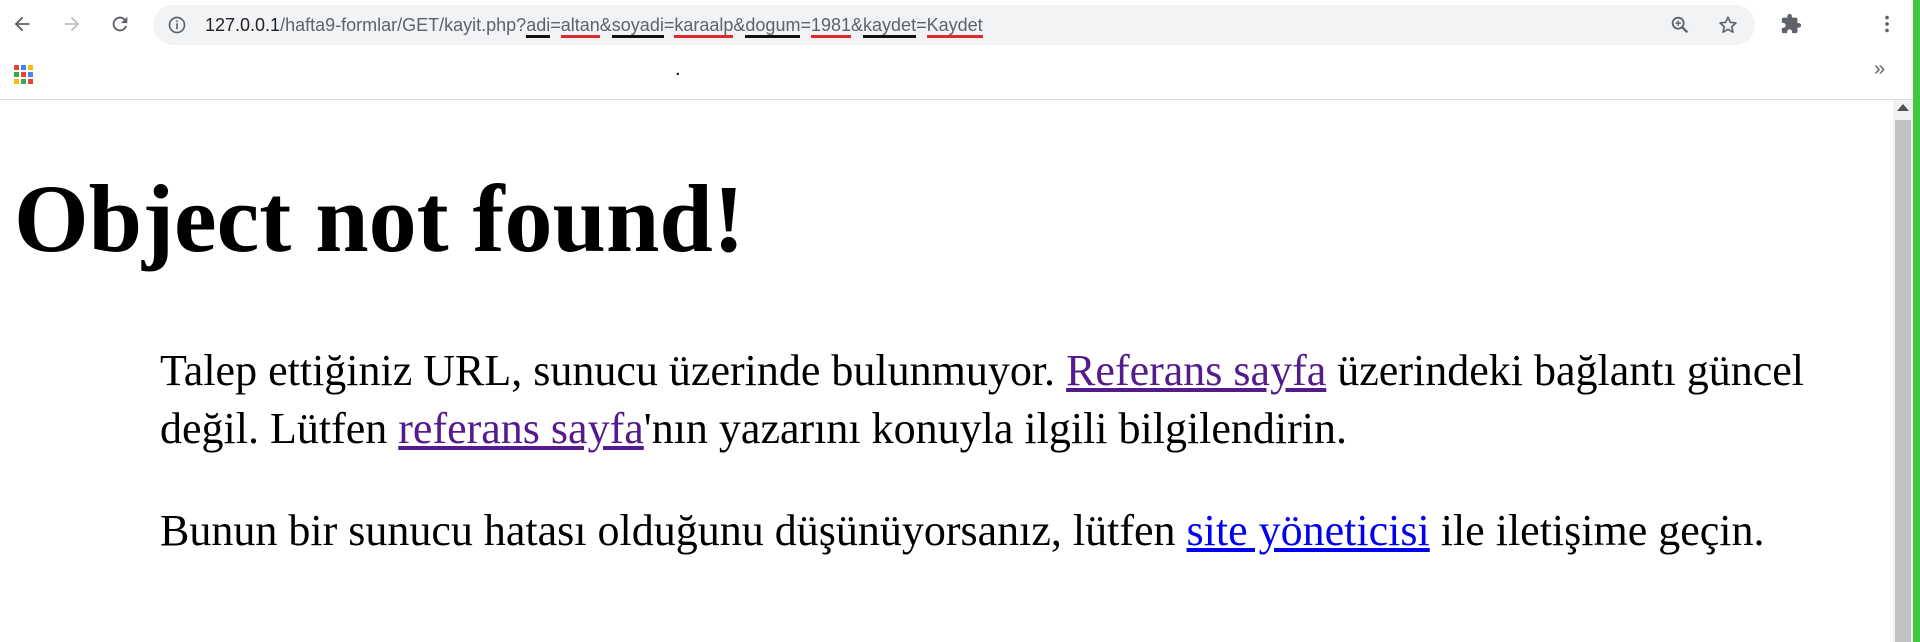 Image resolution: width=1920 pixels, height=642 pixels. I want to click on menu-button, so click(1887, 24).